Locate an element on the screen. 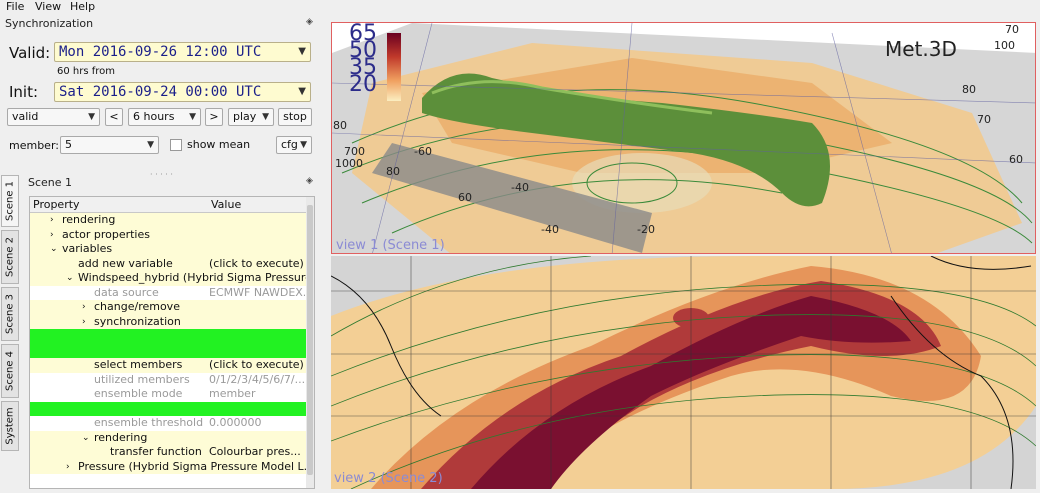  menu-file: File is located at coordinates (15, 6).